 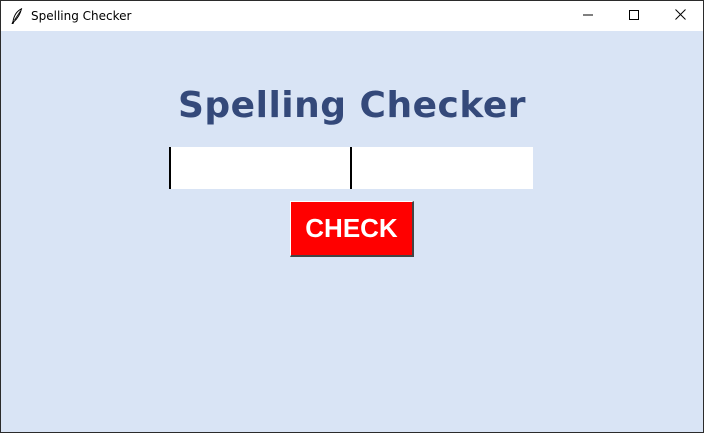 I want to click on title-bar: Spelling Checker, so click(x=352, y=16).